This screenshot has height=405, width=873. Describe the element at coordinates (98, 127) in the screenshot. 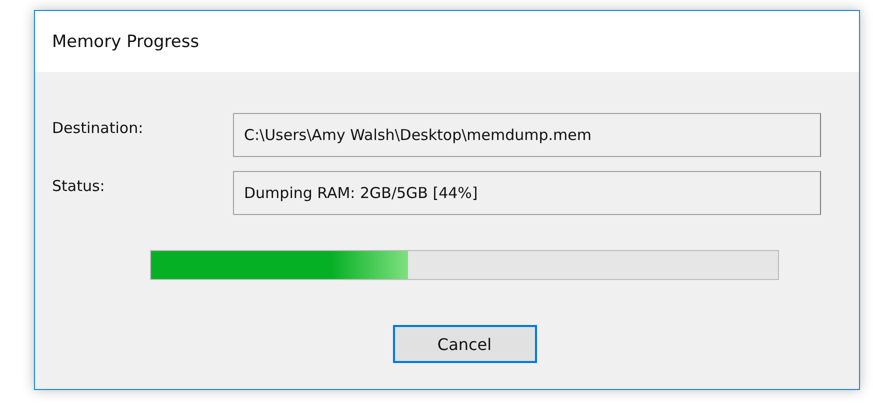

I see `field-label: Destination:` at that location.